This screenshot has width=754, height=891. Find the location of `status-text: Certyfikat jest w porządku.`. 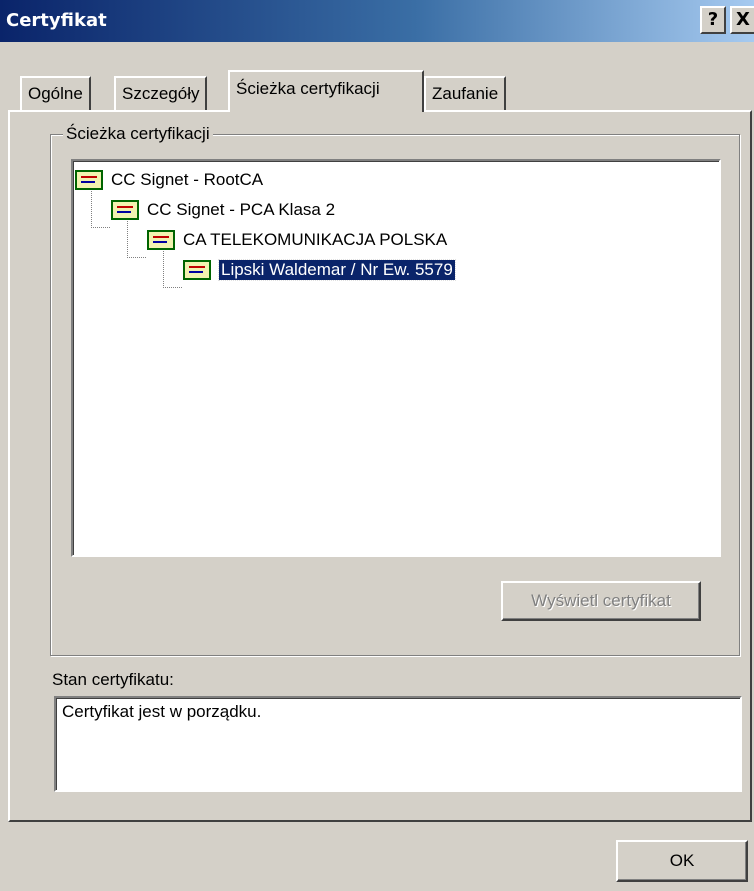

status-text: Certyfikat jest w porządku. is located at coordinates (162, 711).